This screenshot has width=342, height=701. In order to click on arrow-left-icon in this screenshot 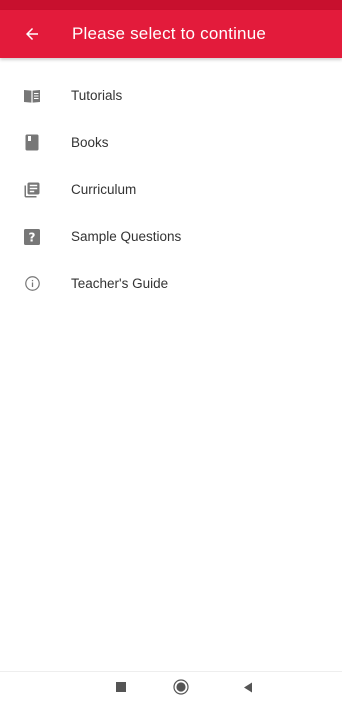, I will do `click(32, 34)`.